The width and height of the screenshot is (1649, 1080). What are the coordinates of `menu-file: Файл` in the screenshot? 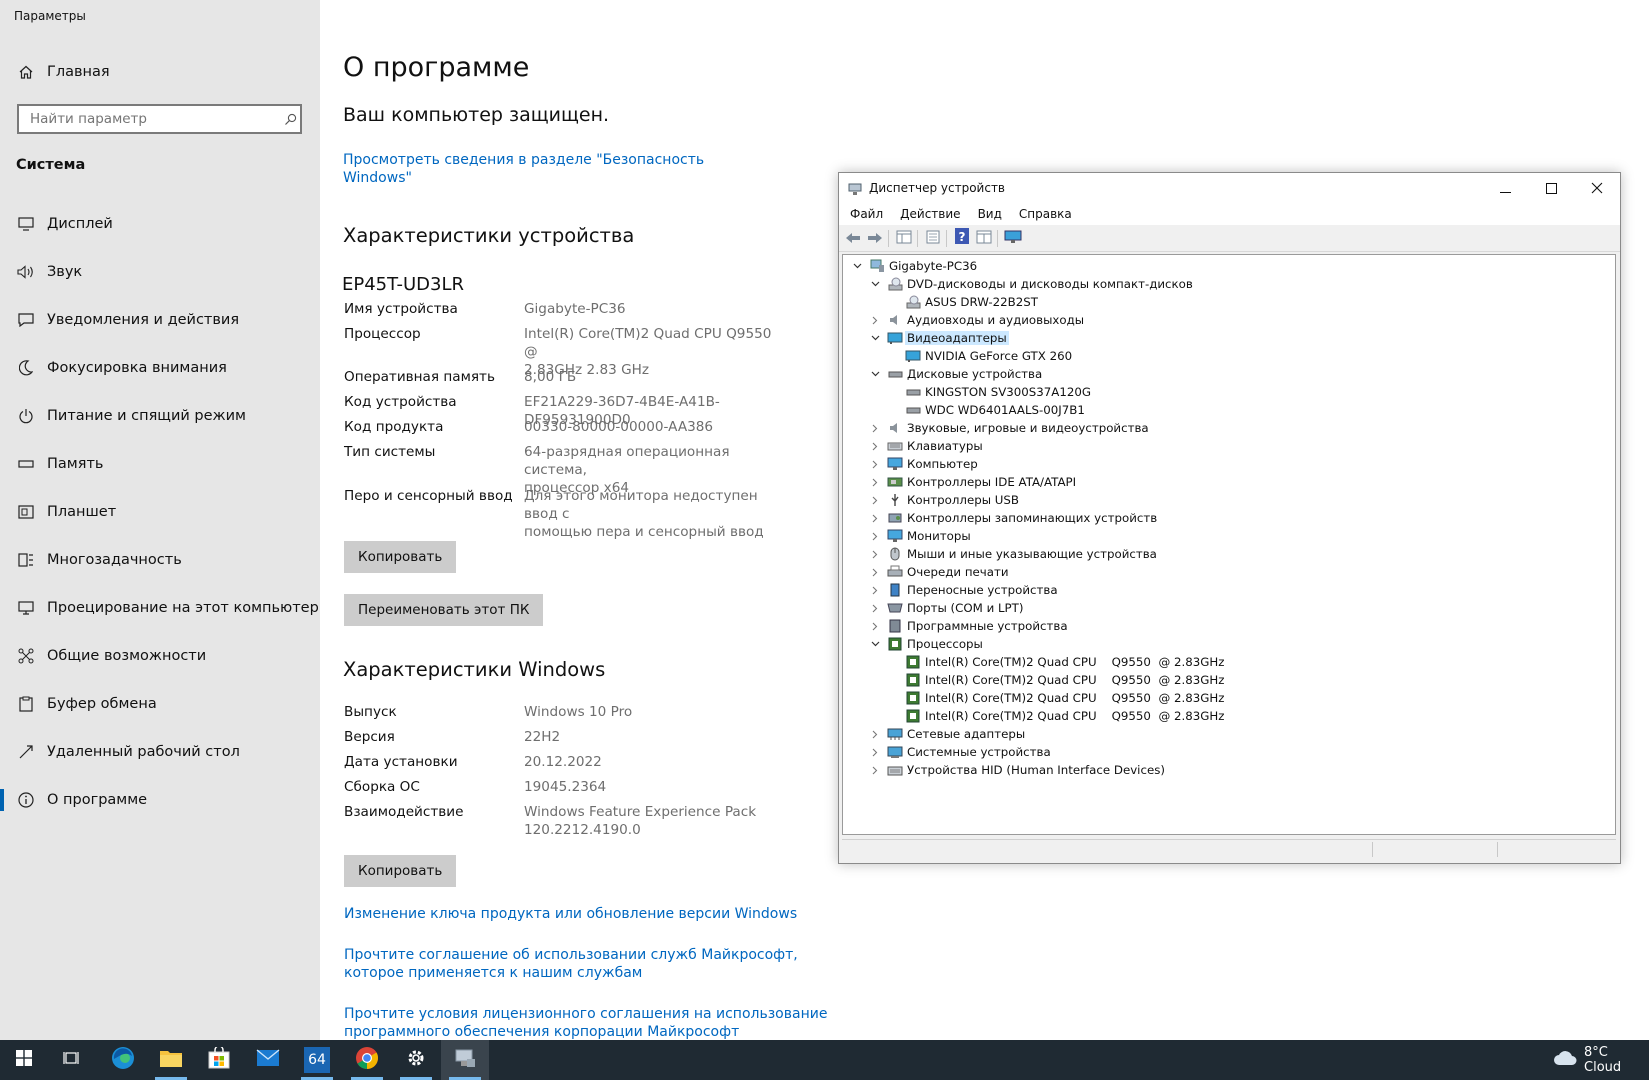 It's located at (866, 216).